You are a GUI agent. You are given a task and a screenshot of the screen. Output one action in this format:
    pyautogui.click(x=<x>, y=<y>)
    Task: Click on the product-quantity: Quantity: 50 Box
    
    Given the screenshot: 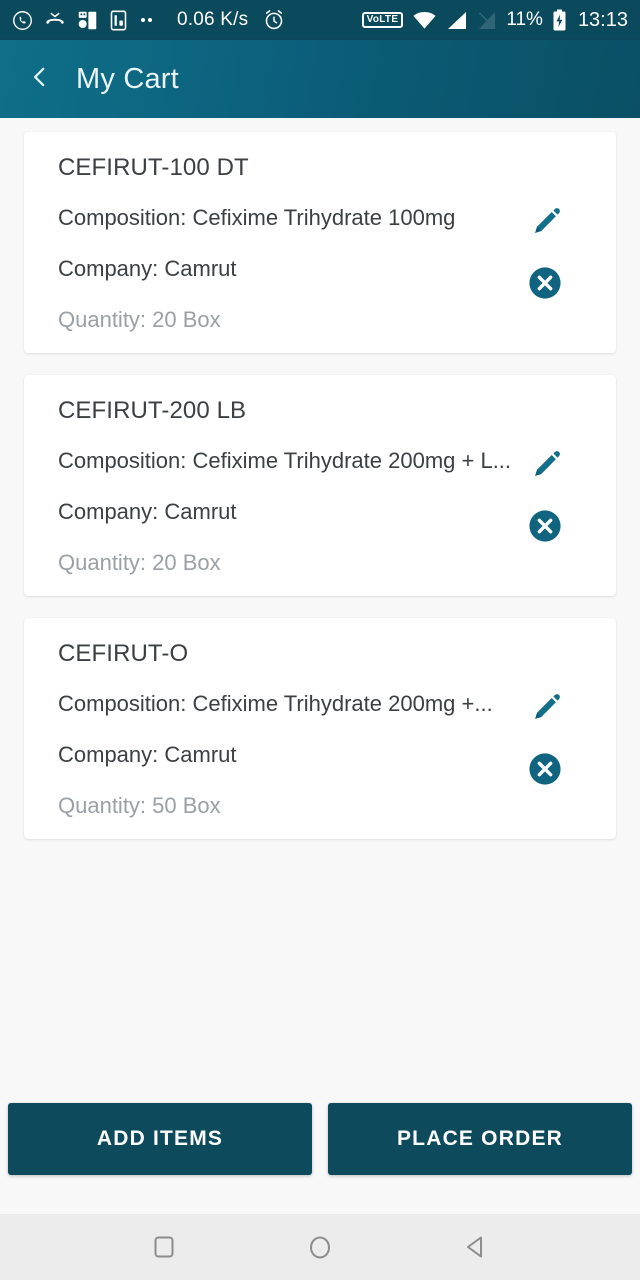 What is the action you would take?
    pyautogui.click(x=139, y=805)
    